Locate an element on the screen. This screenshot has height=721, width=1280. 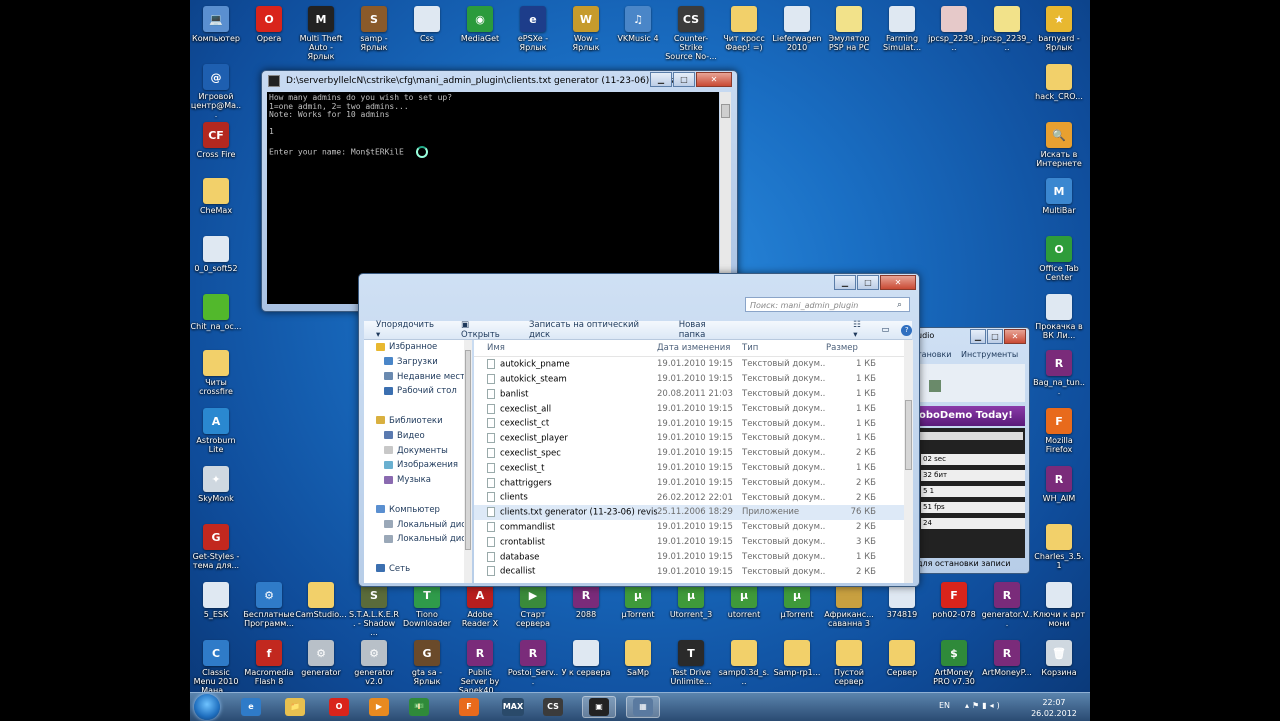
desktop-icon: Сервер is located at coordinates (902, 658).